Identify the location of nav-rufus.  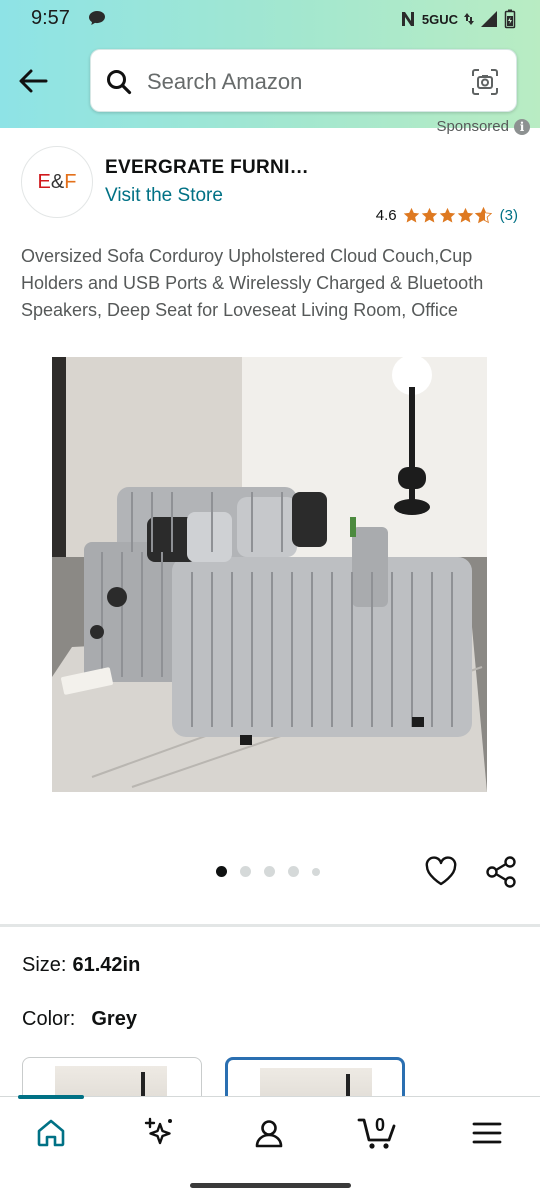
(159, 1133).